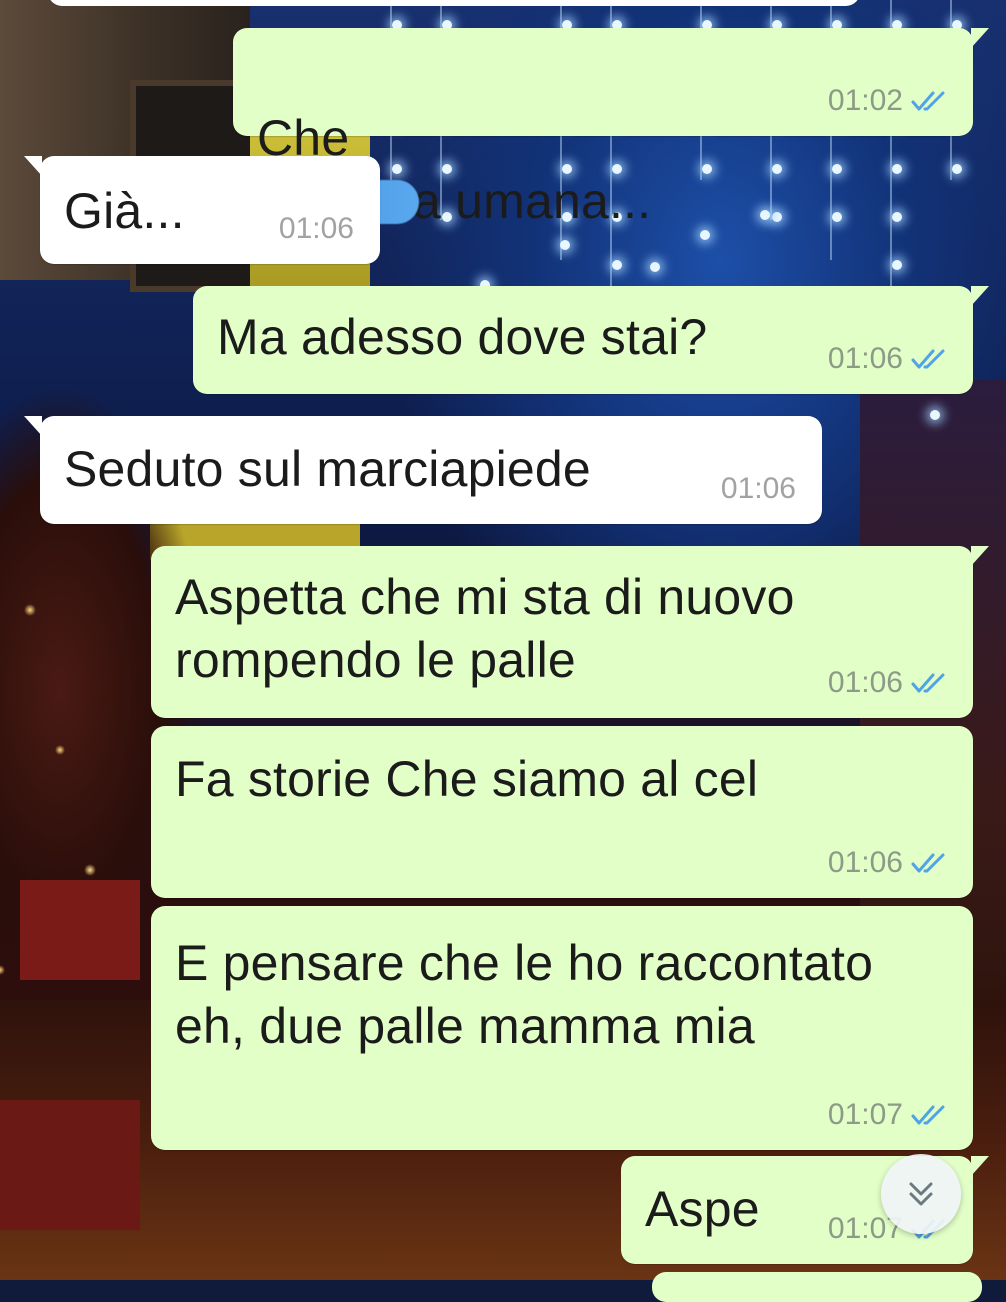 The height and width of the screenshot is (1302, 1006). What do you see at coordinates (454, 3) in the screenshot?
I see `previous-message-bubble` at bounding box center [454, 3].